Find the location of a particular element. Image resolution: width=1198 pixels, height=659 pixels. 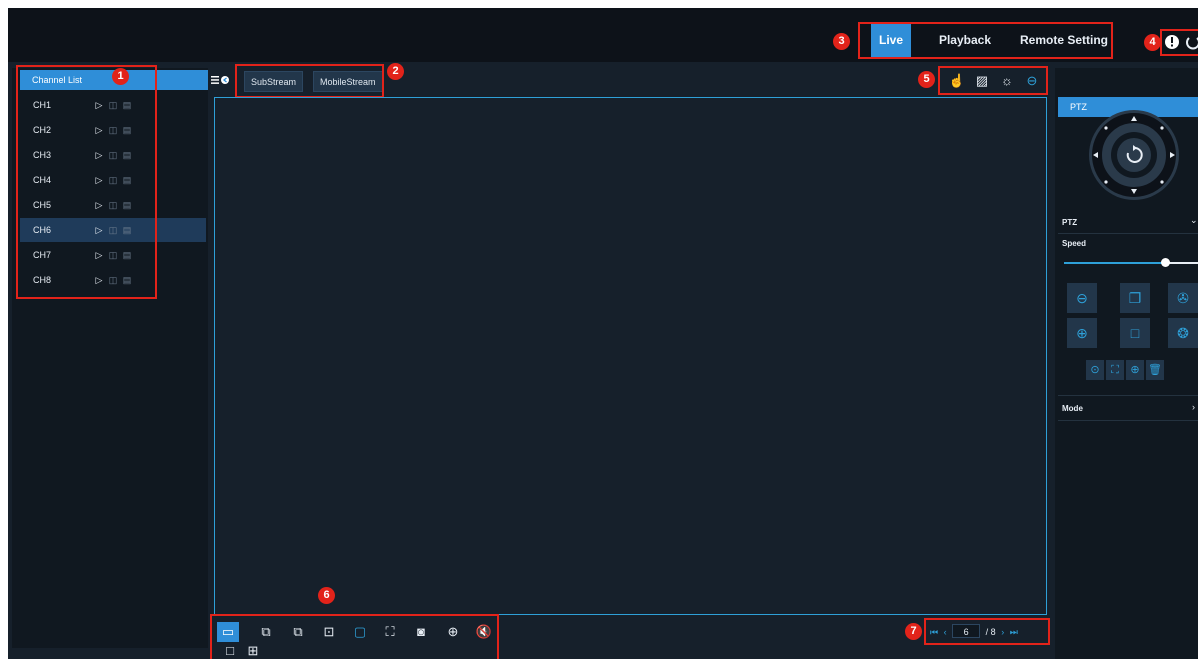

zoom-in-button: ⊕ is located at coordinates (1082, 333).